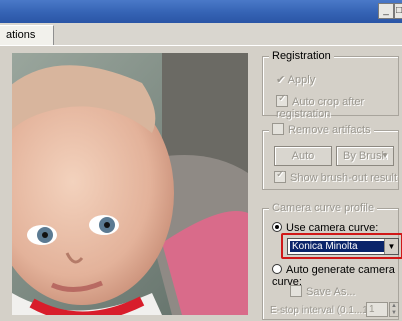 This screenshot has height=321, width=402. Describe the element at coordinates (321, 130) in the screenshot. I see `remove-artifacts-title: Remove artifacts` at that location.